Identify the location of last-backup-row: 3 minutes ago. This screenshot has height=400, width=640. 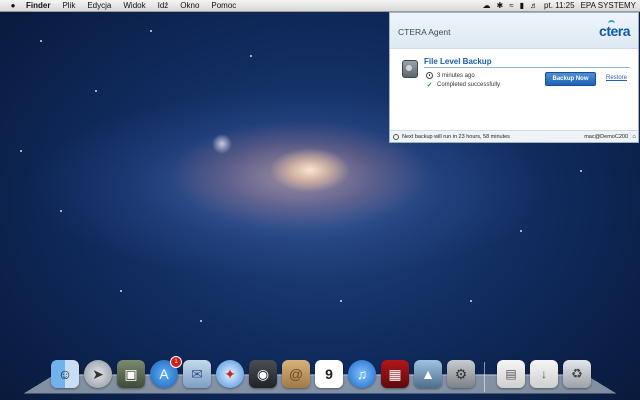
(450, 75).